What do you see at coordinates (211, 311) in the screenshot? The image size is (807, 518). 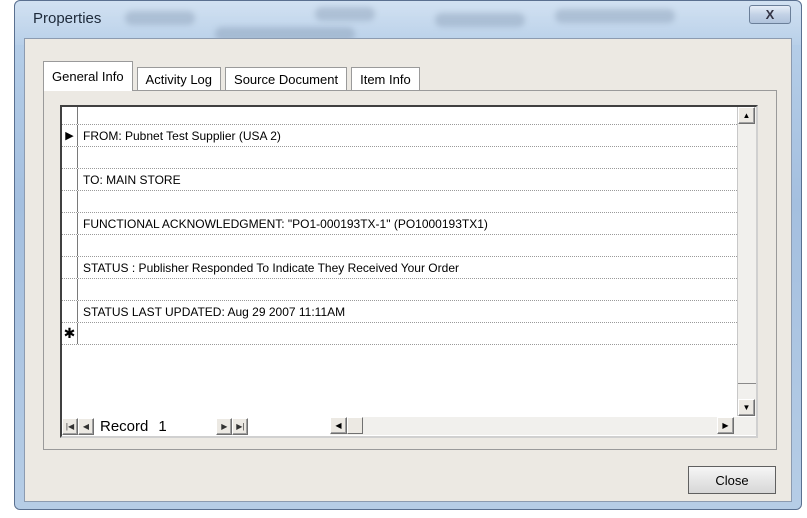 I see `row-text: STATUS LAST UPDATED: Aug 29 2007 11:11AM` at bounding box center [211, 311].